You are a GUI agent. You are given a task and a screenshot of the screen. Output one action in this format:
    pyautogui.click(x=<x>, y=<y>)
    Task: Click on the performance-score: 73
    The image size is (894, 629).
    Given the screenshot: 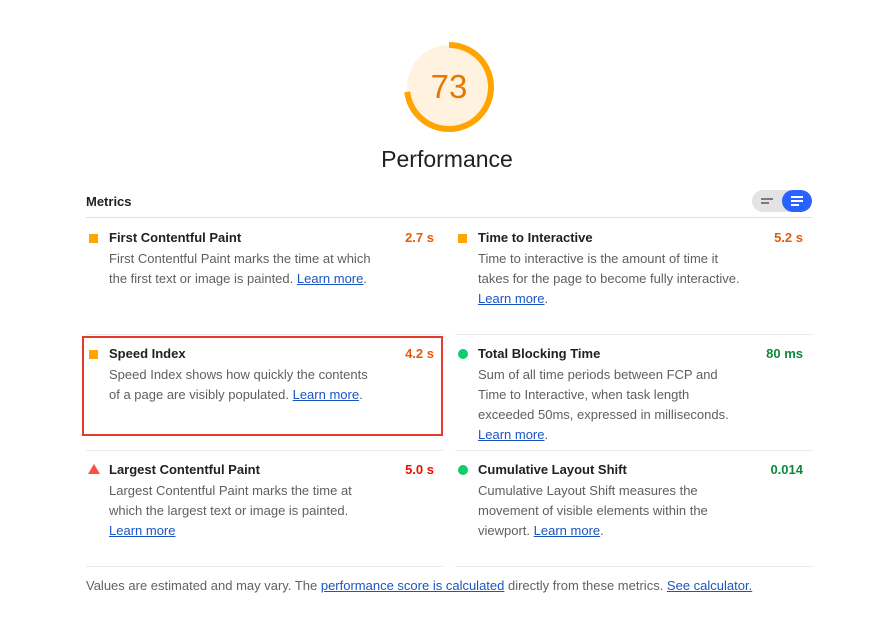 What is the action you would take?
    pyautogui.click(x=449, y=86)
    